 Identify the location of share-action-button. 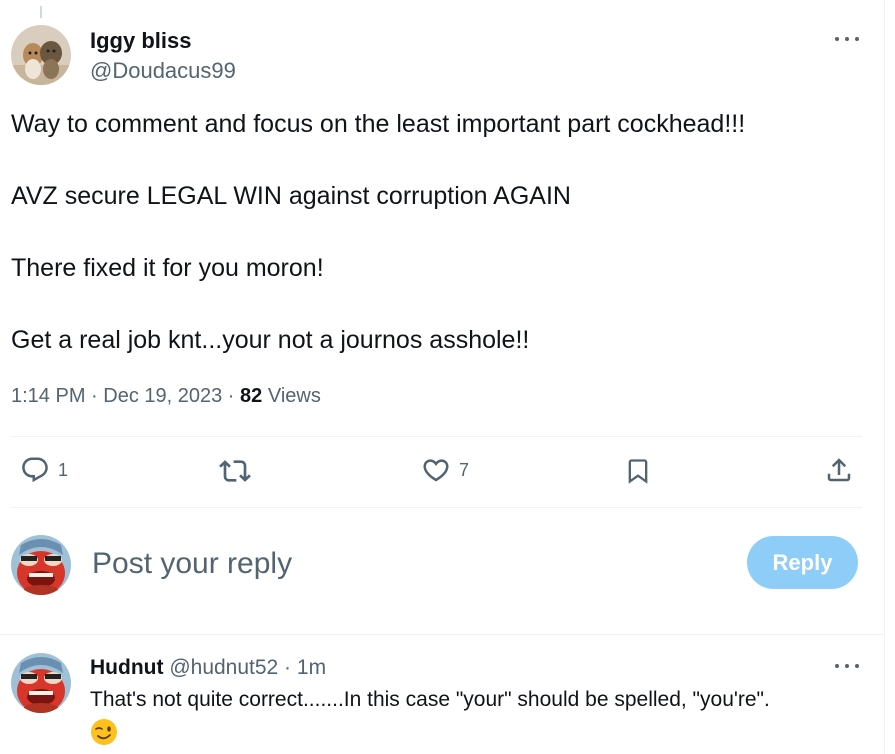
(839, 470).